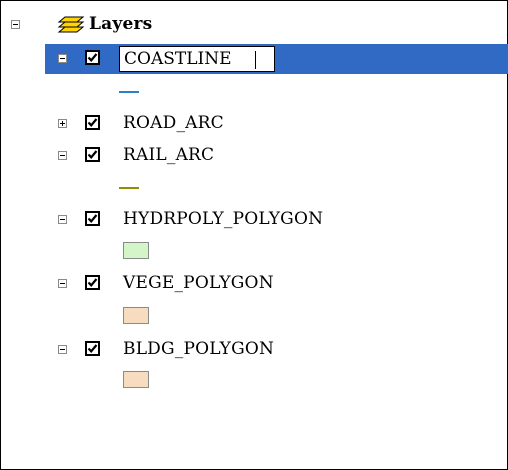  Describe the element at coordinates (178, 59) in the screenshot. I see `layer-name-edit-text: COASTLINE` at that location.